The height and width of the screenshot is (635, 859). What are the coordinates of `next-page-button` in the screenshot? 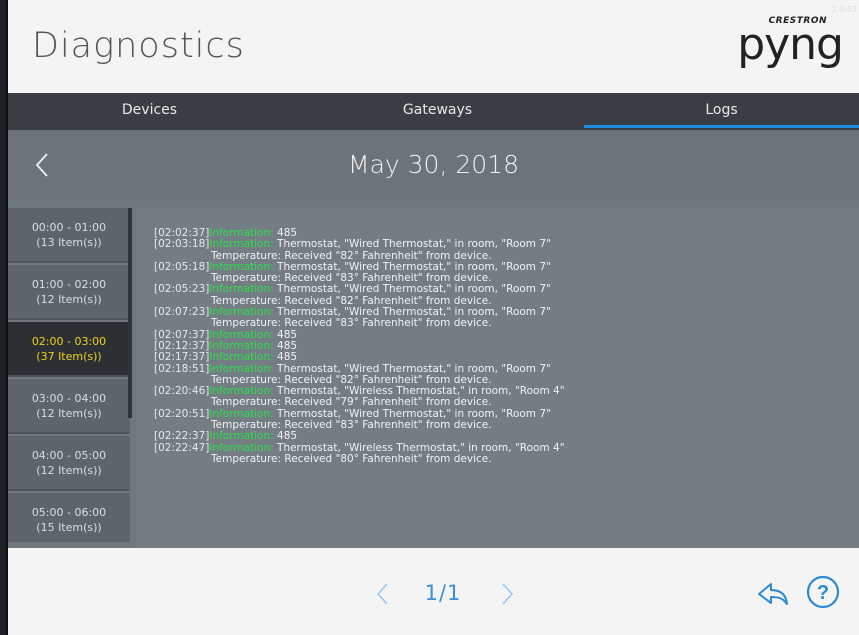 It's located at (507, 594).